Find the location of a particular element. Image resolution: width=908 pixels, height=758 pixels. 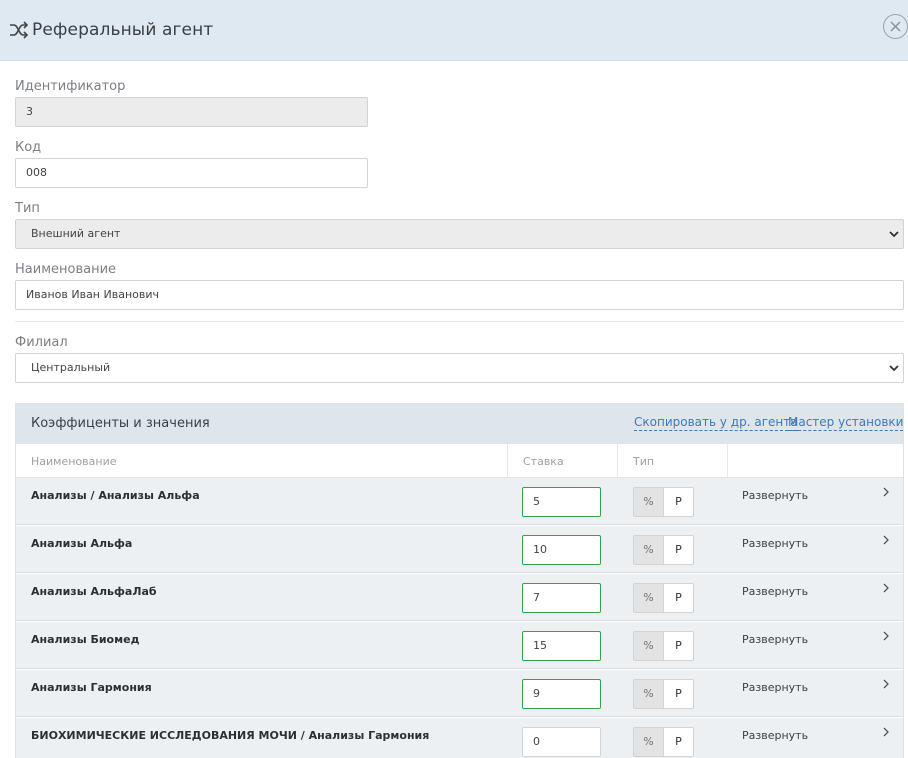

modal-header: Реферальный агент is located at coordinates (454, 30).